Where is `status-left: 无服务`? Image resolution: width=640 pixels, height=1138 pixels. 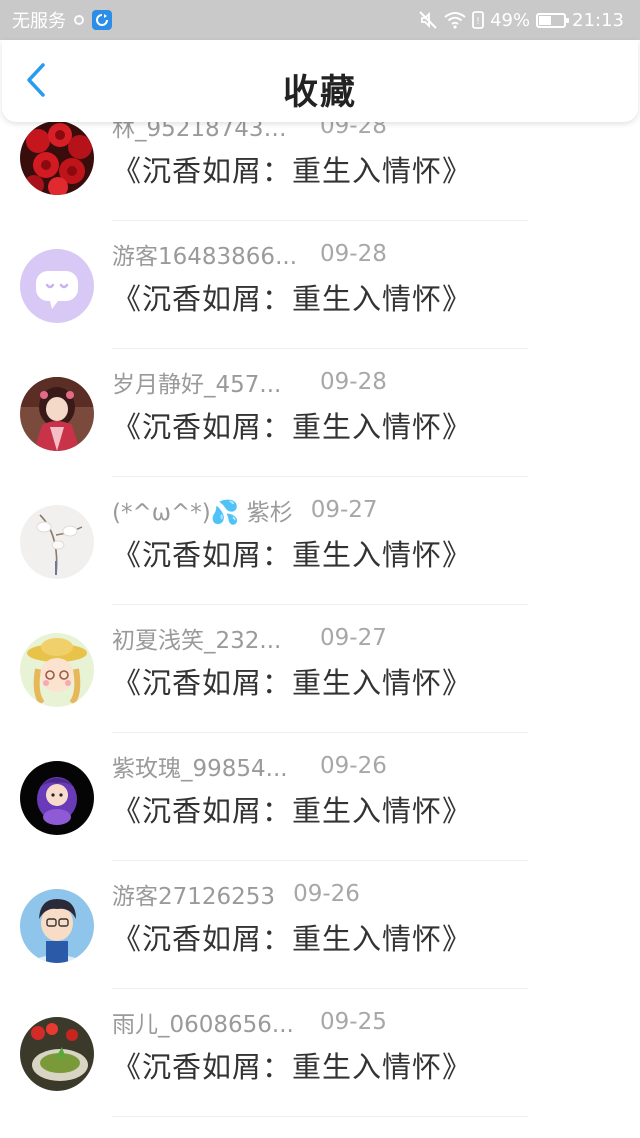
status-left: 无服务 is located at coordinates (62, 20).